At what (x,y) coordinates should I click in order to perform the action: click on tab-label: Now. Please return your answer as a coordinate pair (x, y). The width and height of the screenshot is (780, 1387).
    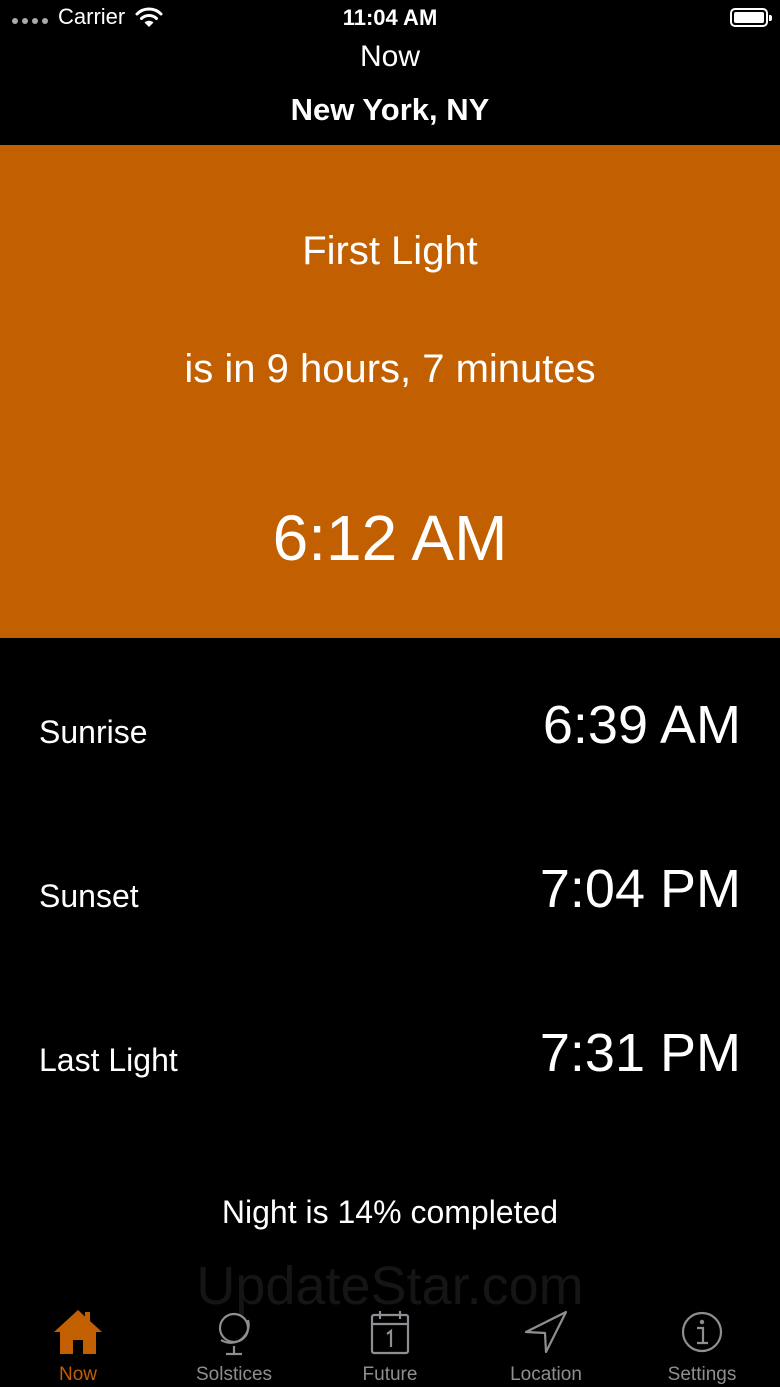
    Looking at the image, I should click on (77, 1374).